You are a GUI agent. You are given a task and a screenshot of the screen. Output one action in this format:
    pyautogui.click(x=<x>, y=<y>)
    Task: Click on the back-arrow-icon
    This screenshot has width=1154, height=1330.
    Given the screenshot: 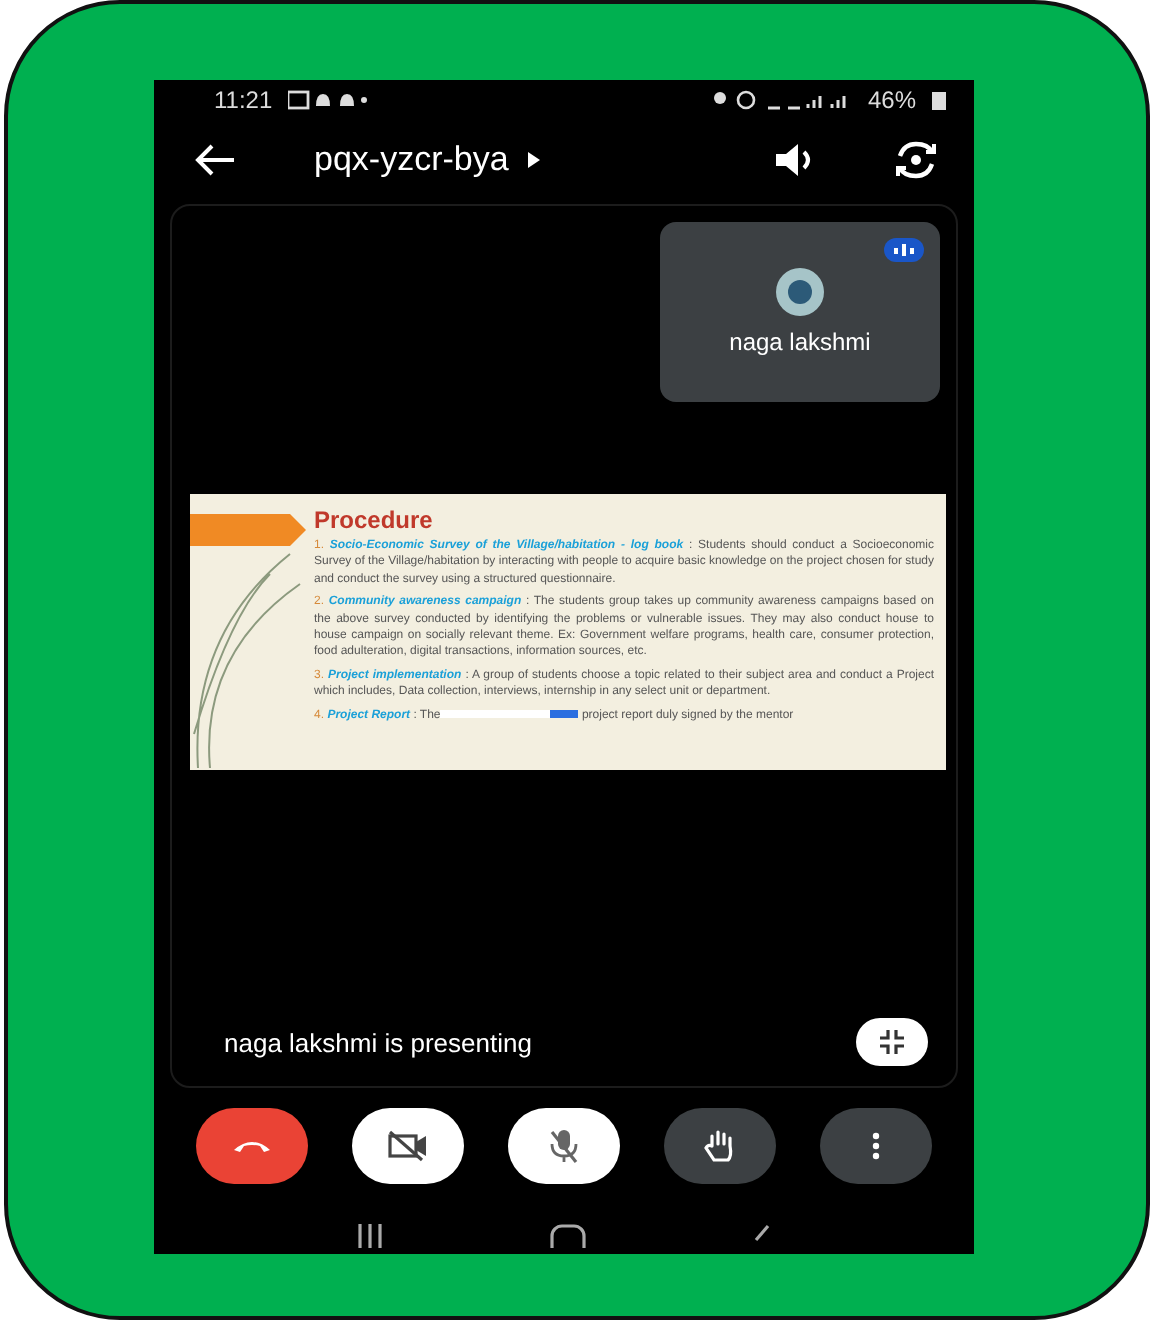 What is the action you would take?
    pyautogui.click(x=216, y=160)
    